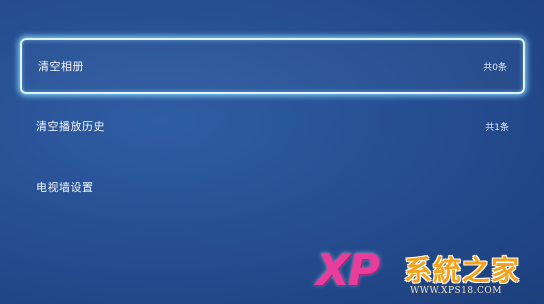 This screenshot has width=544, height=304. What do you see at coordinates (495, 67) in the screenshot?
I see `clear-album-count: 共0条` at bounding box center [495, 67].